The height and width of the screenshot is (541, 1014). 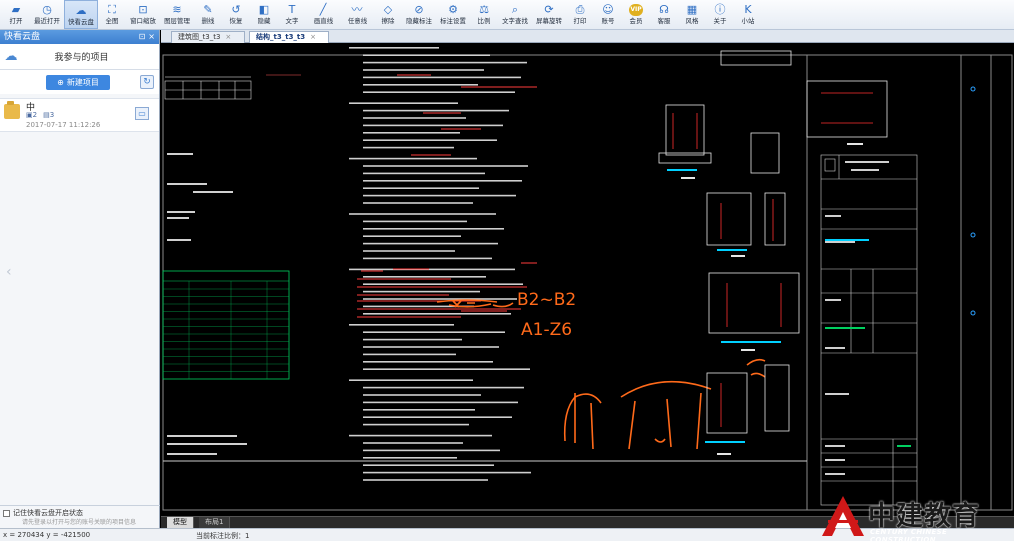 I want to click on toolbar-button-scale: ⚖ 比例, so click(x=484, y=14).